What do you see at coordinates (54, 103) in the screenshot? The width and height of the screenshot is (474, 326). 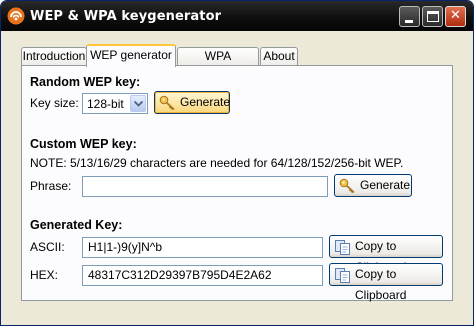 I see `key-size-label: Key size:` at bounding box center [54, 103].